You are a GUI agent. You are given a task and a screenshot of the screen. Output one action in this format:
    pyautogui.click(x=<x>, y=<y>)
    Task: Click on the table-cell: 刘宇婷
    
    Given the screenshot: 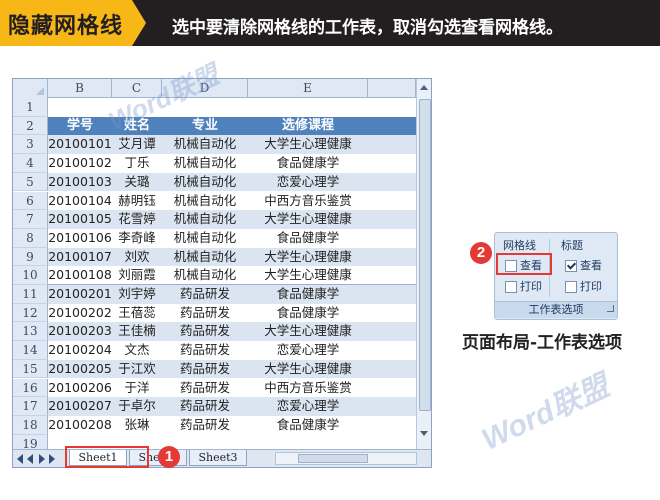 What is the action you would take?
    pyautogui.click(x=137, y=294)
    